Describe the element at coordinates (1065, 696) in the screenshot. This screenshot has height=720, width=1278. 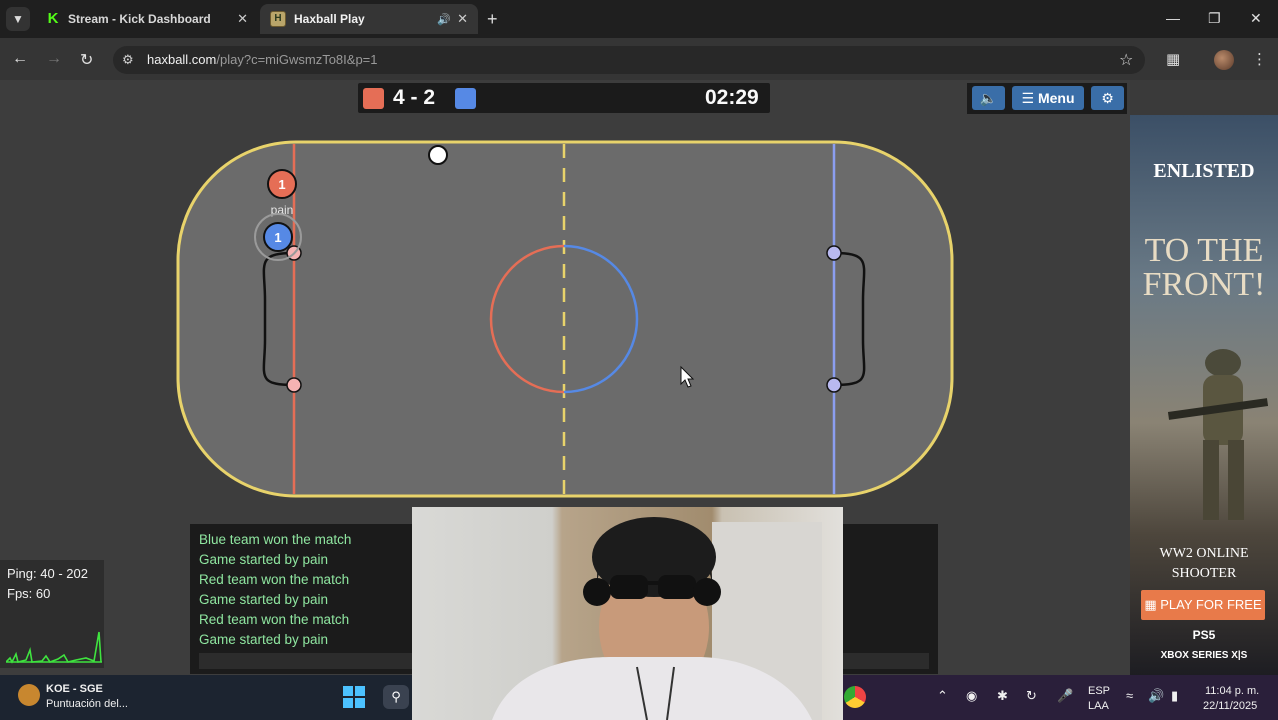
I see `microphone-icon: 🎤` at that location.